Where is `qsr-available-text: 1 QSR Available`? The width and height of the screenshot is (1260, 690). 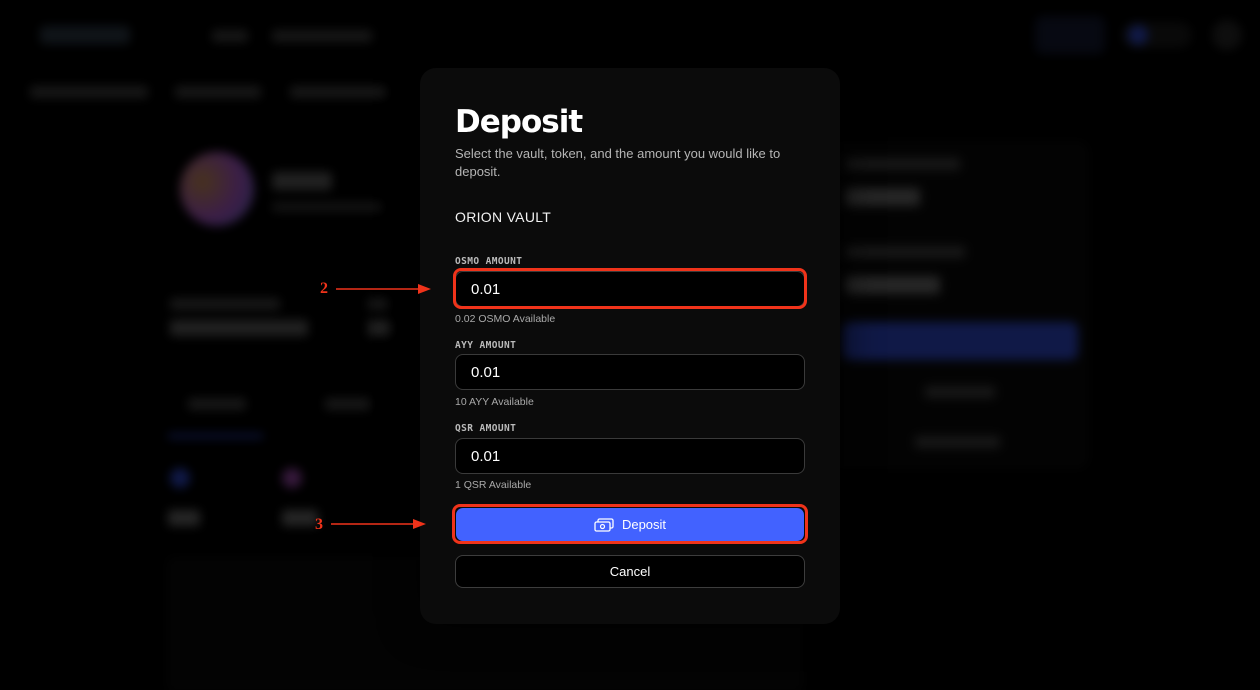 qsr-available-text: 1 QSR Available is located at coordinates (493, 485).